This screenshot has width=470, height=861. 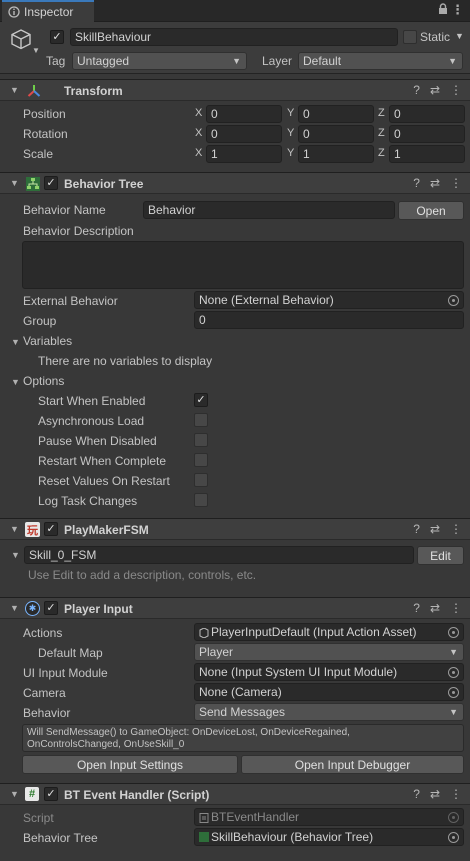 What do you see at coordinates (427, 154) in the screenshot?
I see `scale-z-field: 1` at bounding box center [427, 154].